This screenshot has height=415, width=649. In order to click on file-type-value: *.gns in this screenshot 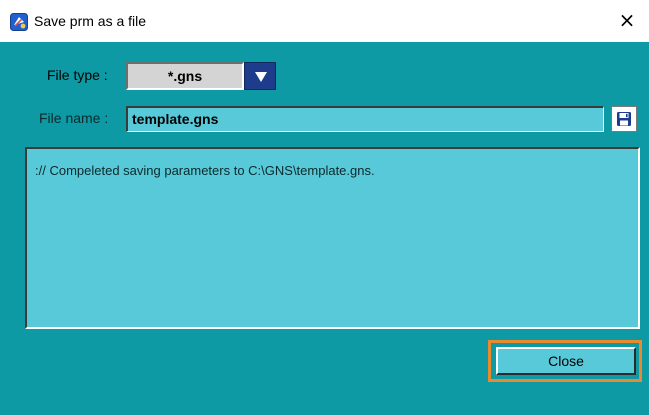, I will do `click(185, 76)`.